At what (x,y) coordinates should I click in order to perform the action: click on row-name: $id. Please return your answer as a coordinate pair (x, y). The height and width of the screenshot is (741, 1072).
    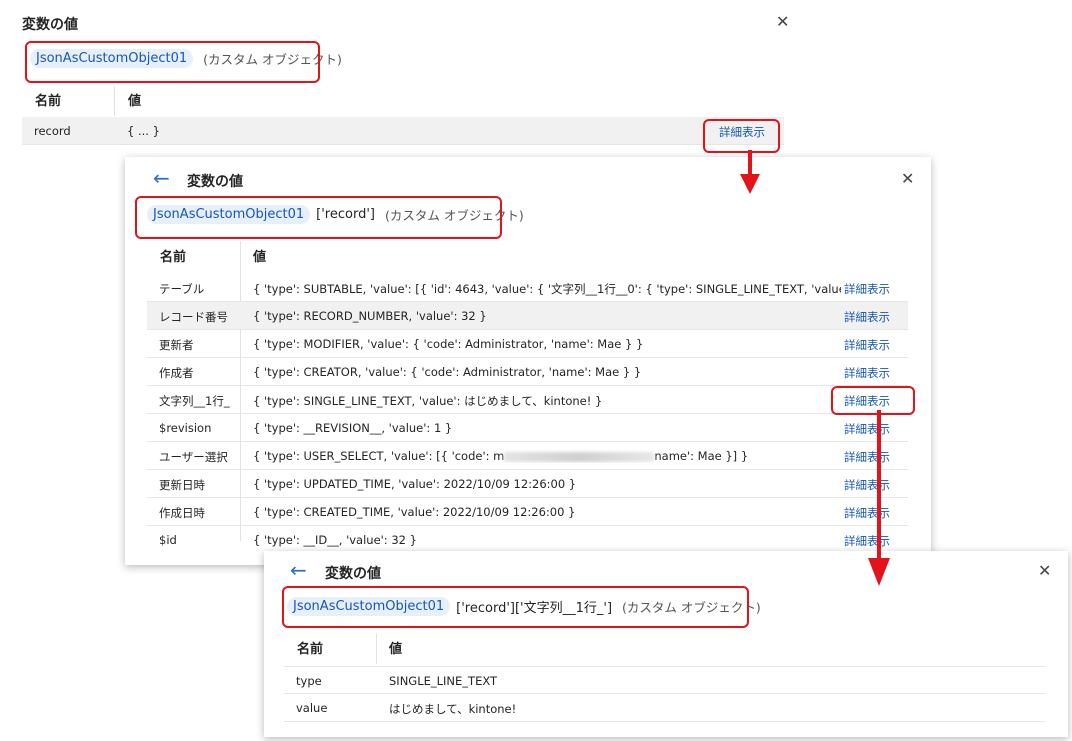
    Looking at the image, I should click on (168, 540).